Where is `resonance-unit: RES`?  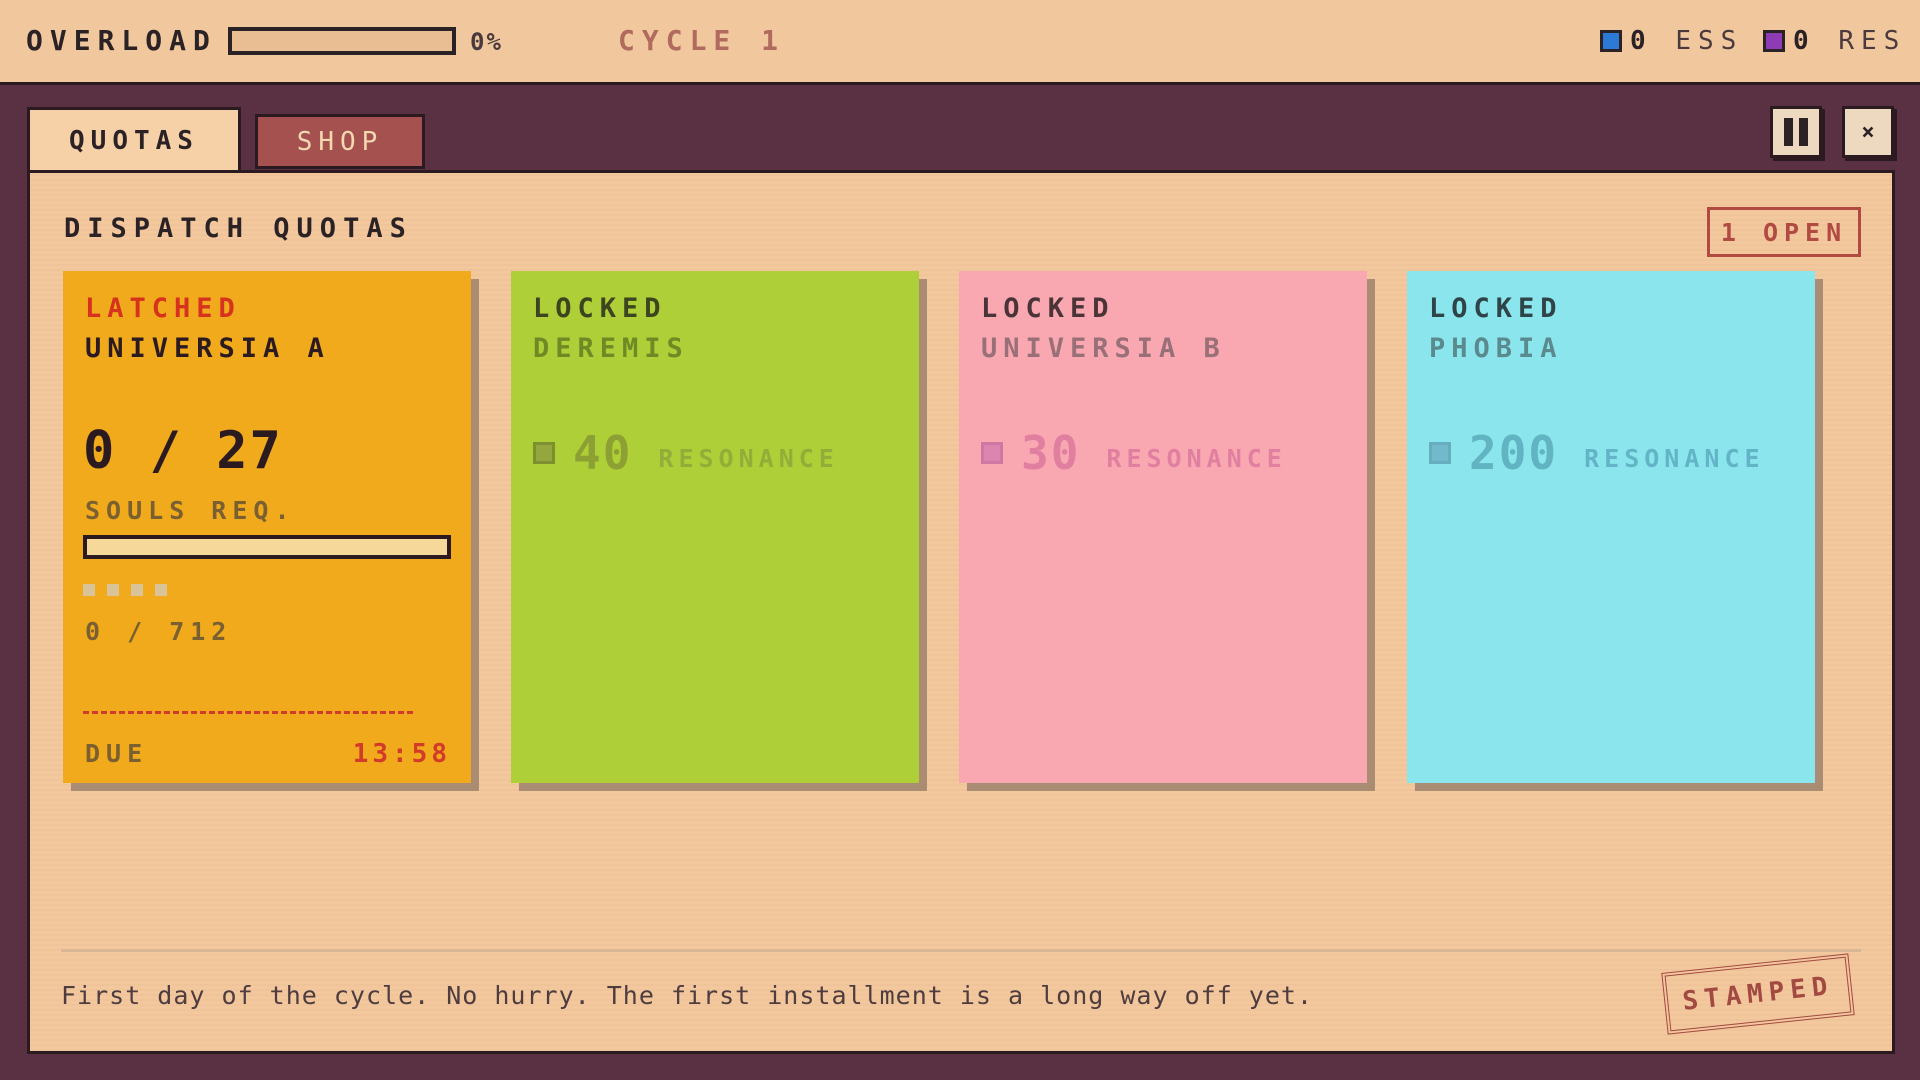
resonance-unit: RES is located at coordinates (1872, 41).